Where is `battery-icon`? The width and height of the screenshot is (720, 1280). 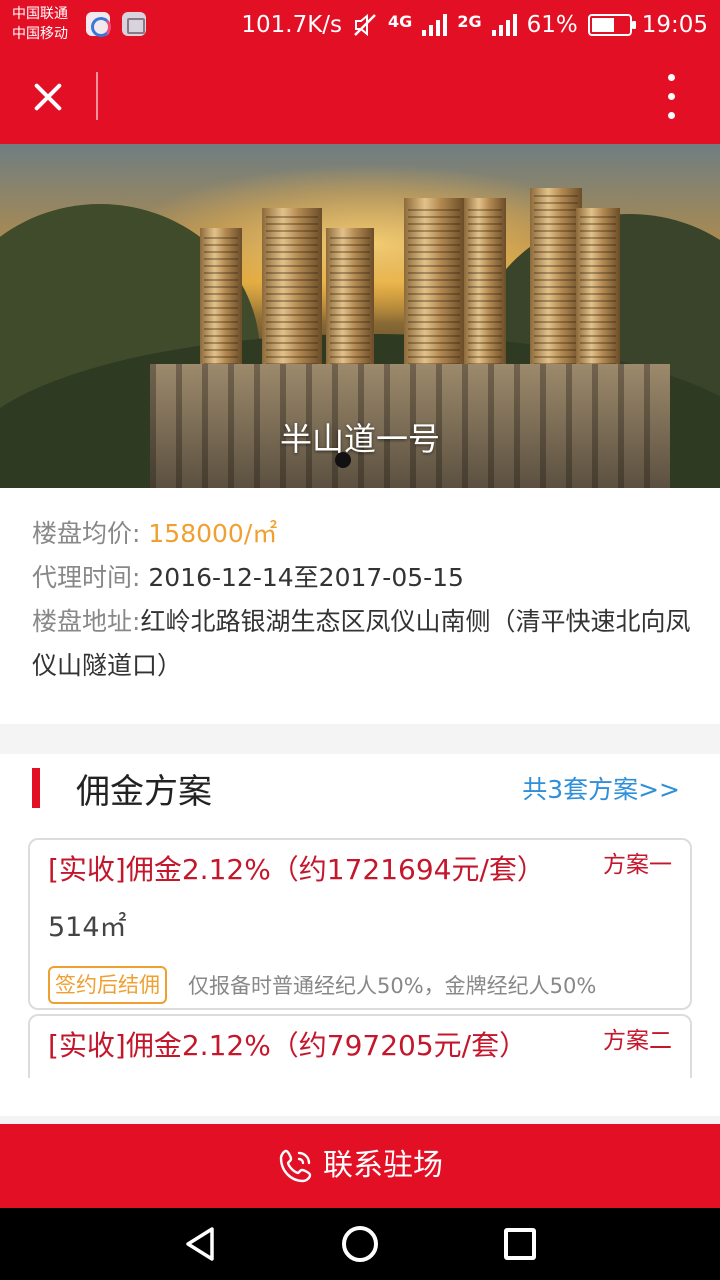 battery-icon is located at coordinates (611, 25).